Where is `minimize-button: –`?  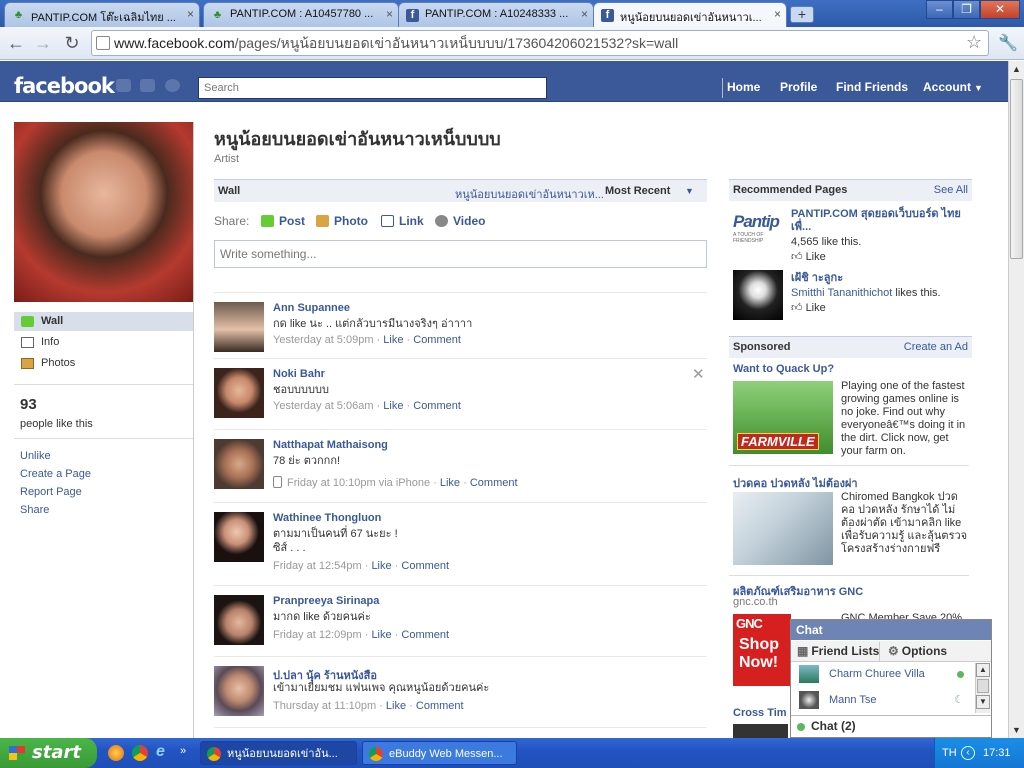
minimize-button: – is located at coordinates (939, 9).